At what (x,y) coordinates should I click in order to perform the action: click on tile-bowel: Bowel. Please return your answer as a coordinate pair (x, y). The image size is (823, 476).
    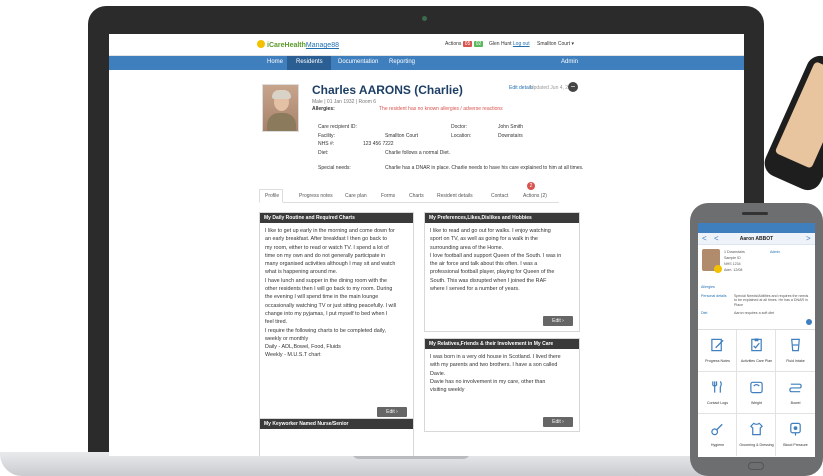
    Looking at the image, I should click on (795, 393).